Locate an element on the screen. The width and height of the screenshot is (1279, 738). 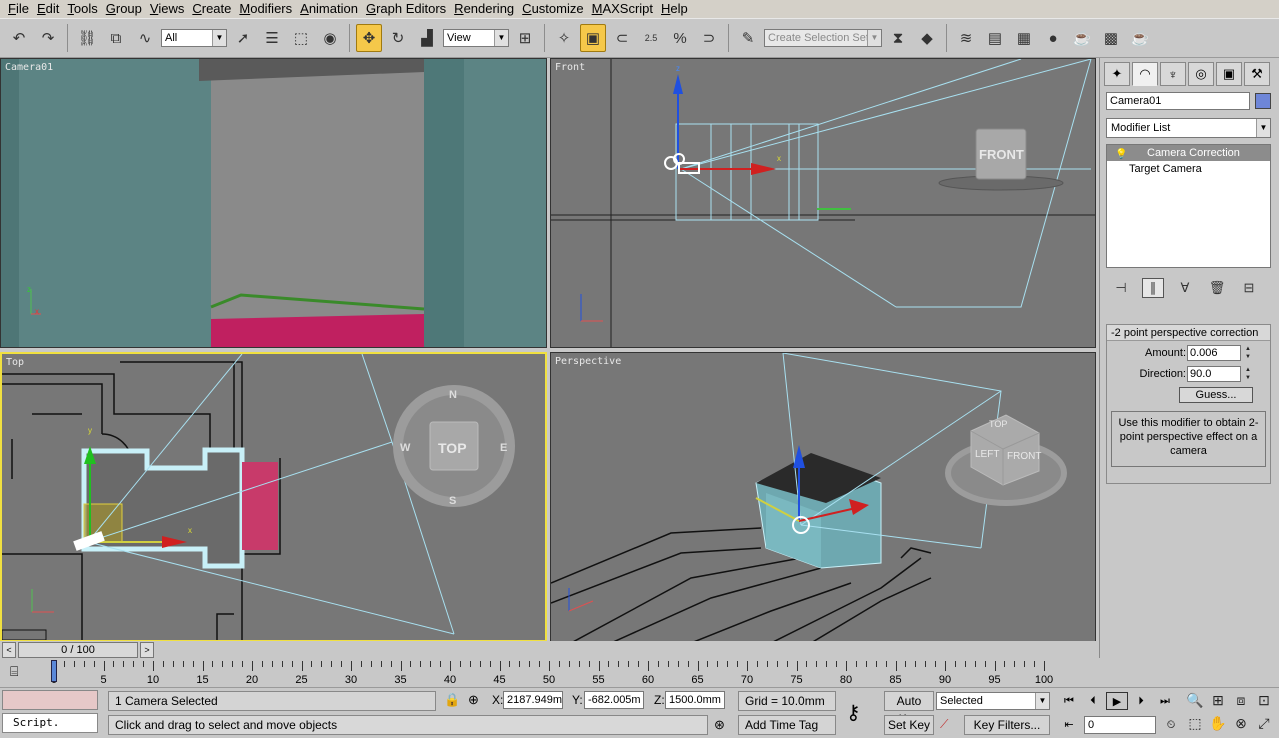
next-frame-icon: ⏵ is located at coordinates (1141, 701).